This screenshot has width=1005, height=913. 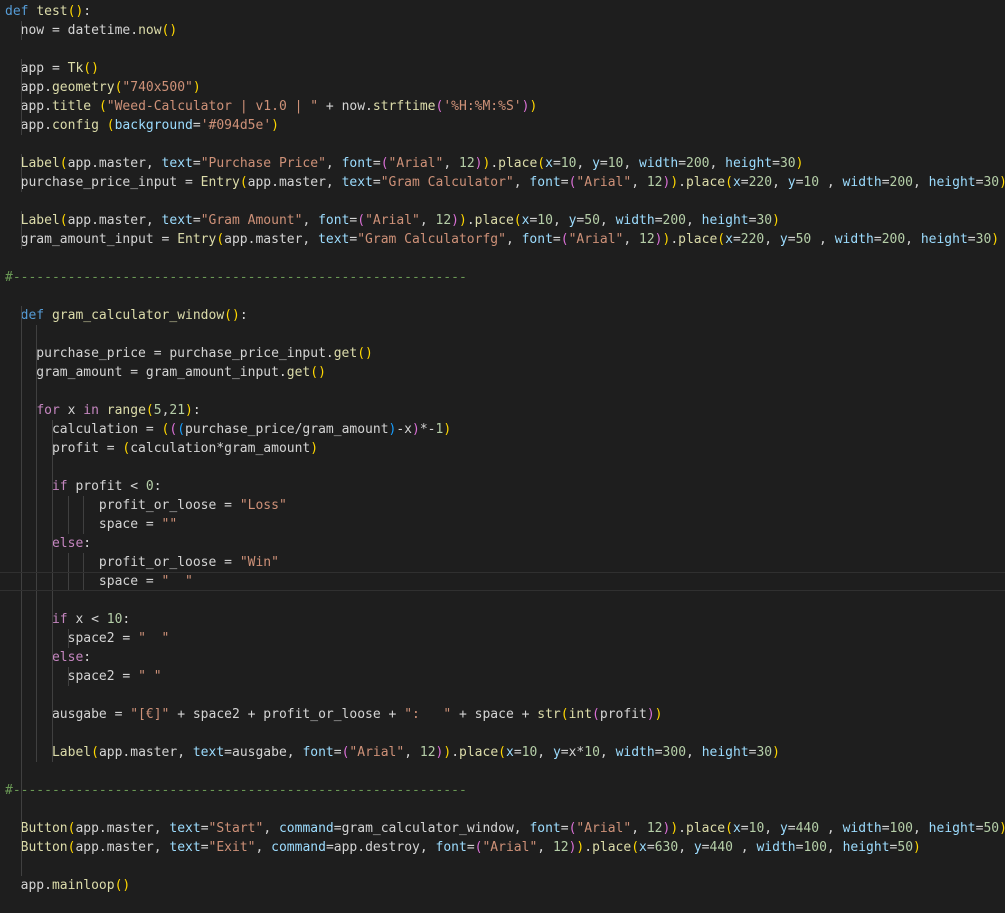 What do you see at coordinates (502, 410) in the screenshot?
I see `code-line: for x in range(5,21):` at bounding box center [502, 410].